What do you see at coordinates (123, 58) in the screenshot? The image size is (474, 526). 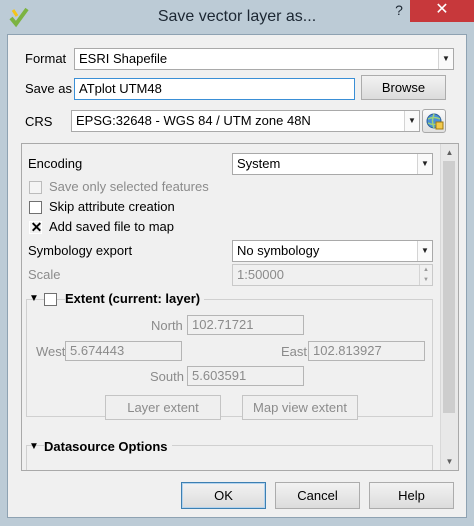 I see `format-value: ESRI Shapefile` at bounding box center [123, 58].